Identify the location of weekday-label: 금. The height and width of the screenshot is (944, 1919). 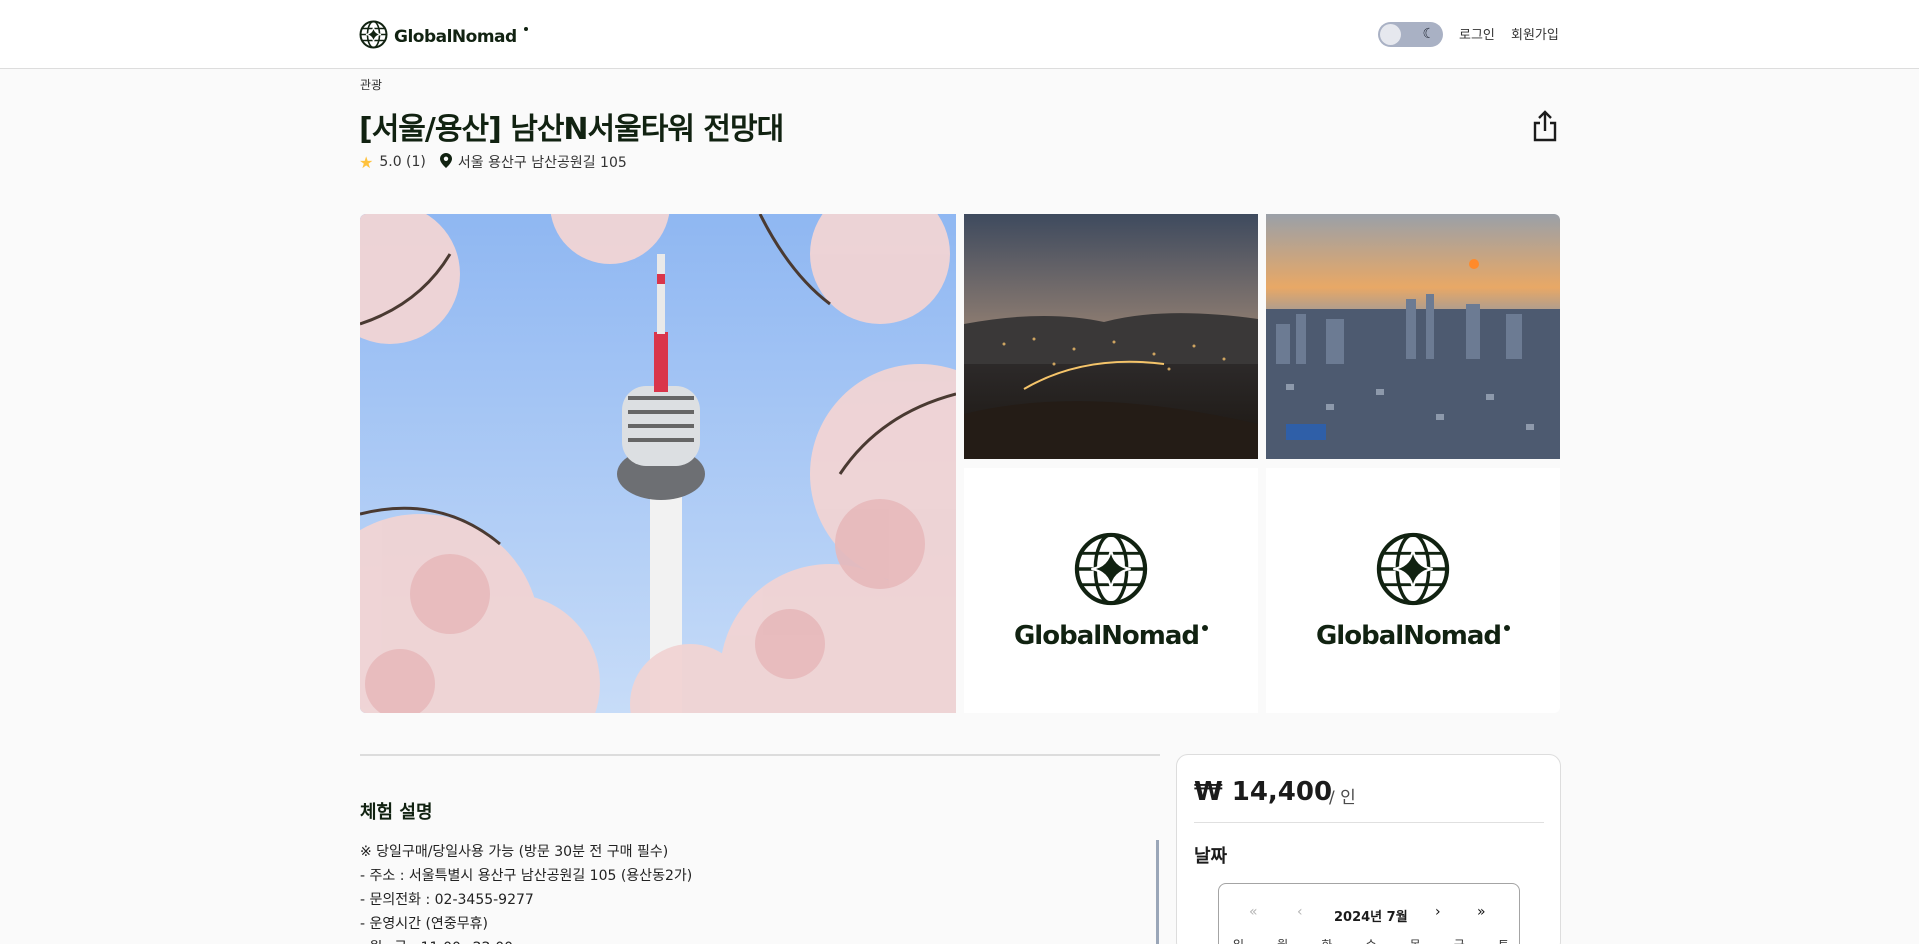
(1459, 940).